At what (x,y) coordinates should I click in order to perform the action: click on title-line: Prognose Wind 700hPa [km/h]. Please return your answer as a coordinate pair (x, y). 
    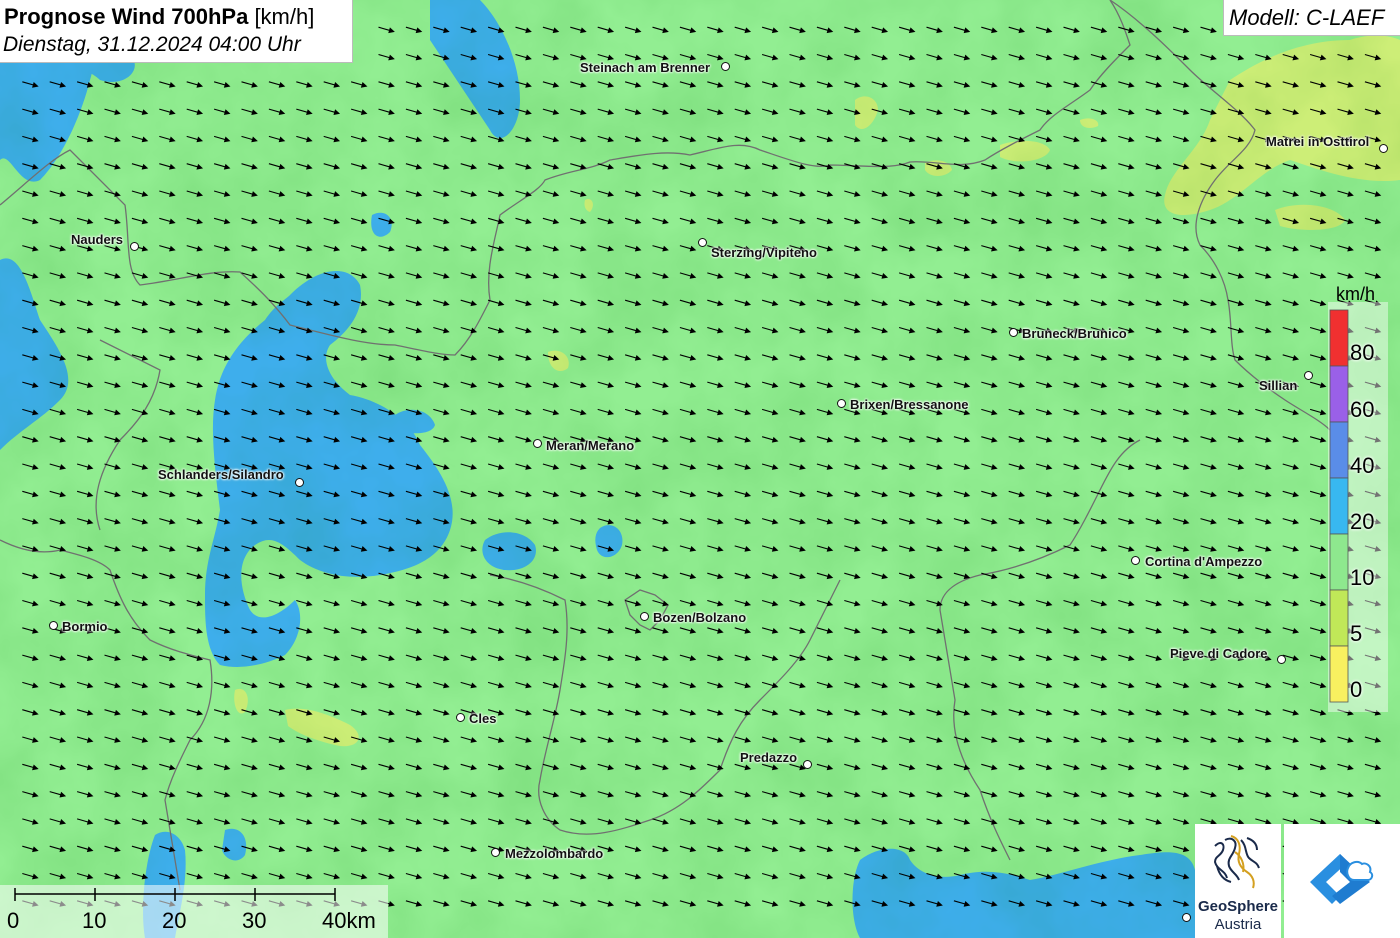
    Looking at the image, I should click on (159, 17).